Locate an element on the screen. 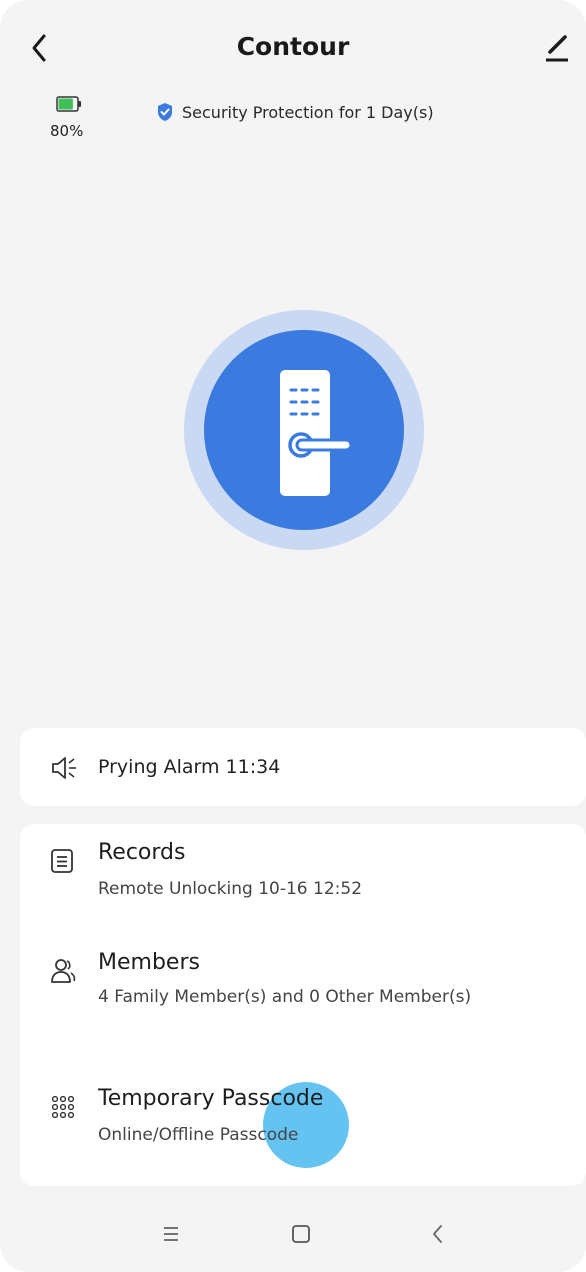  security-status: Security Protection for 1 Day(s) is located at coordinates (295, 112).